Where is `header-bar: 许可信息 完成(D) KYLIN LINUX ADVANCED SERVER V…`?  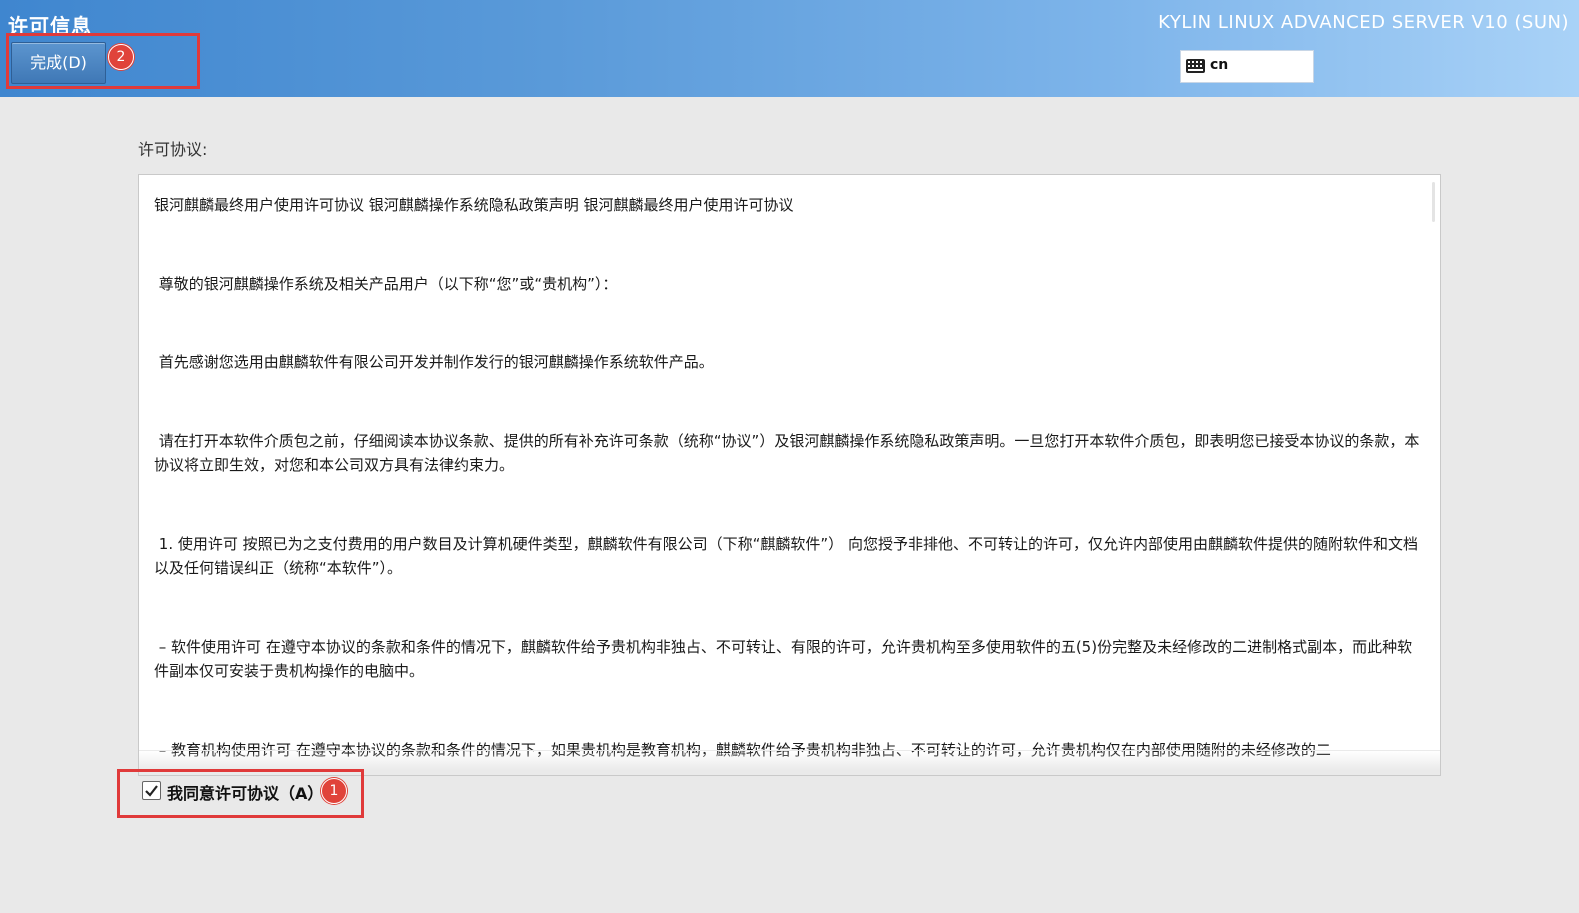 header-bar: 许可信息 完成(D) KYLIN LINUX ADVANCED SERVER V… is located at coordinates (789, 48).